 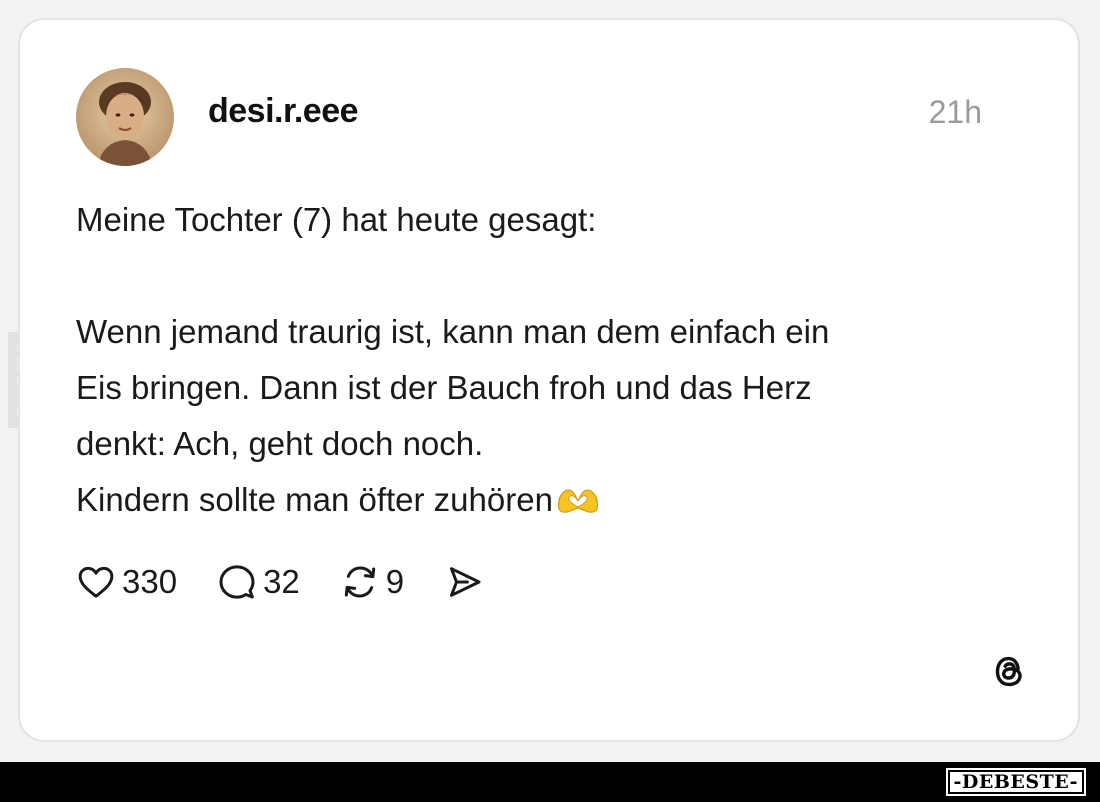 I want to click on post-actions: 330 32 9, so click(x=300, y=582).